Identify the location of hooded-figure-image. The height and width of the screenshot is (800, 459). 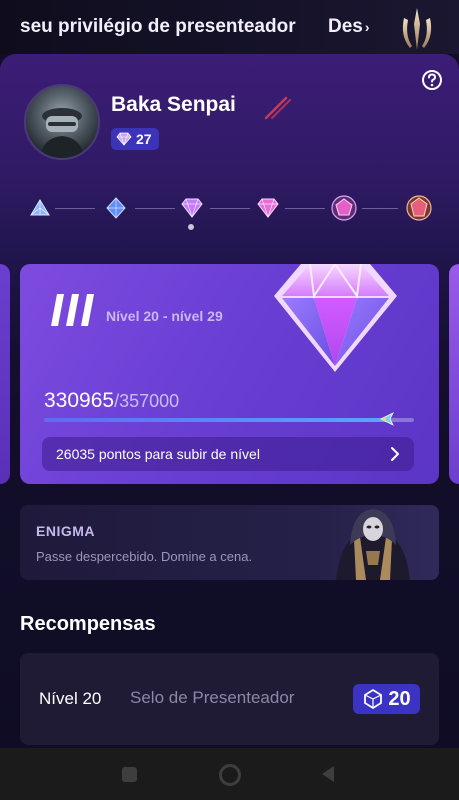
(373, 544).